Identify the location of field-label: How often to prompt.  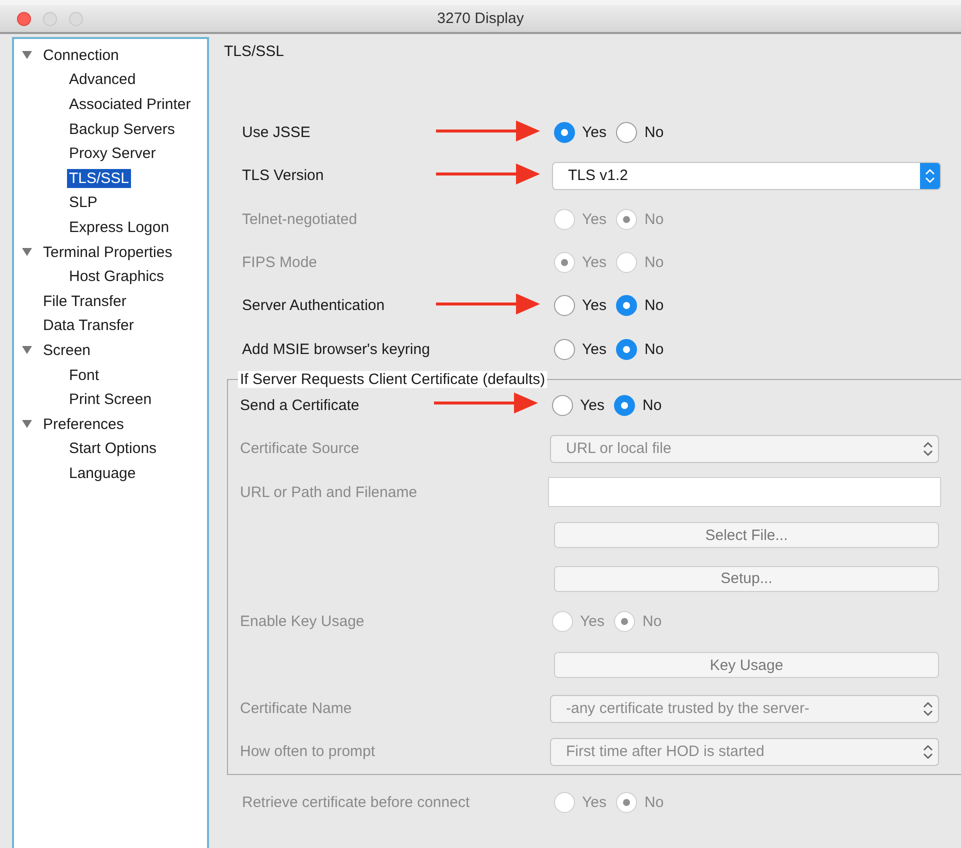
(308, 751).